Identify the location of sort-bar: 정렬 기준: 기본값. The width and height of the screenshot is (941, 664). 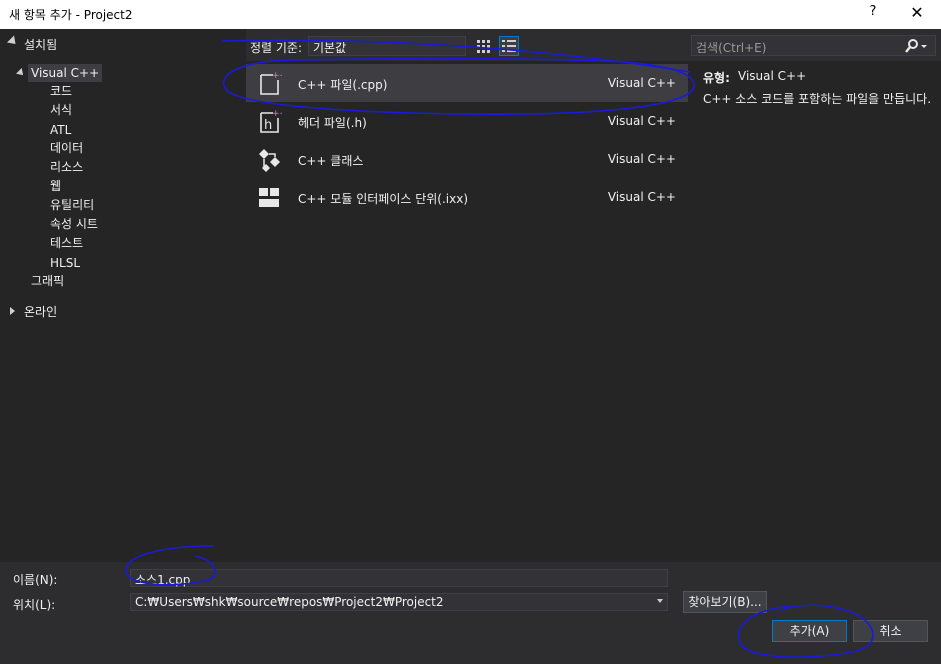
(467, 45).